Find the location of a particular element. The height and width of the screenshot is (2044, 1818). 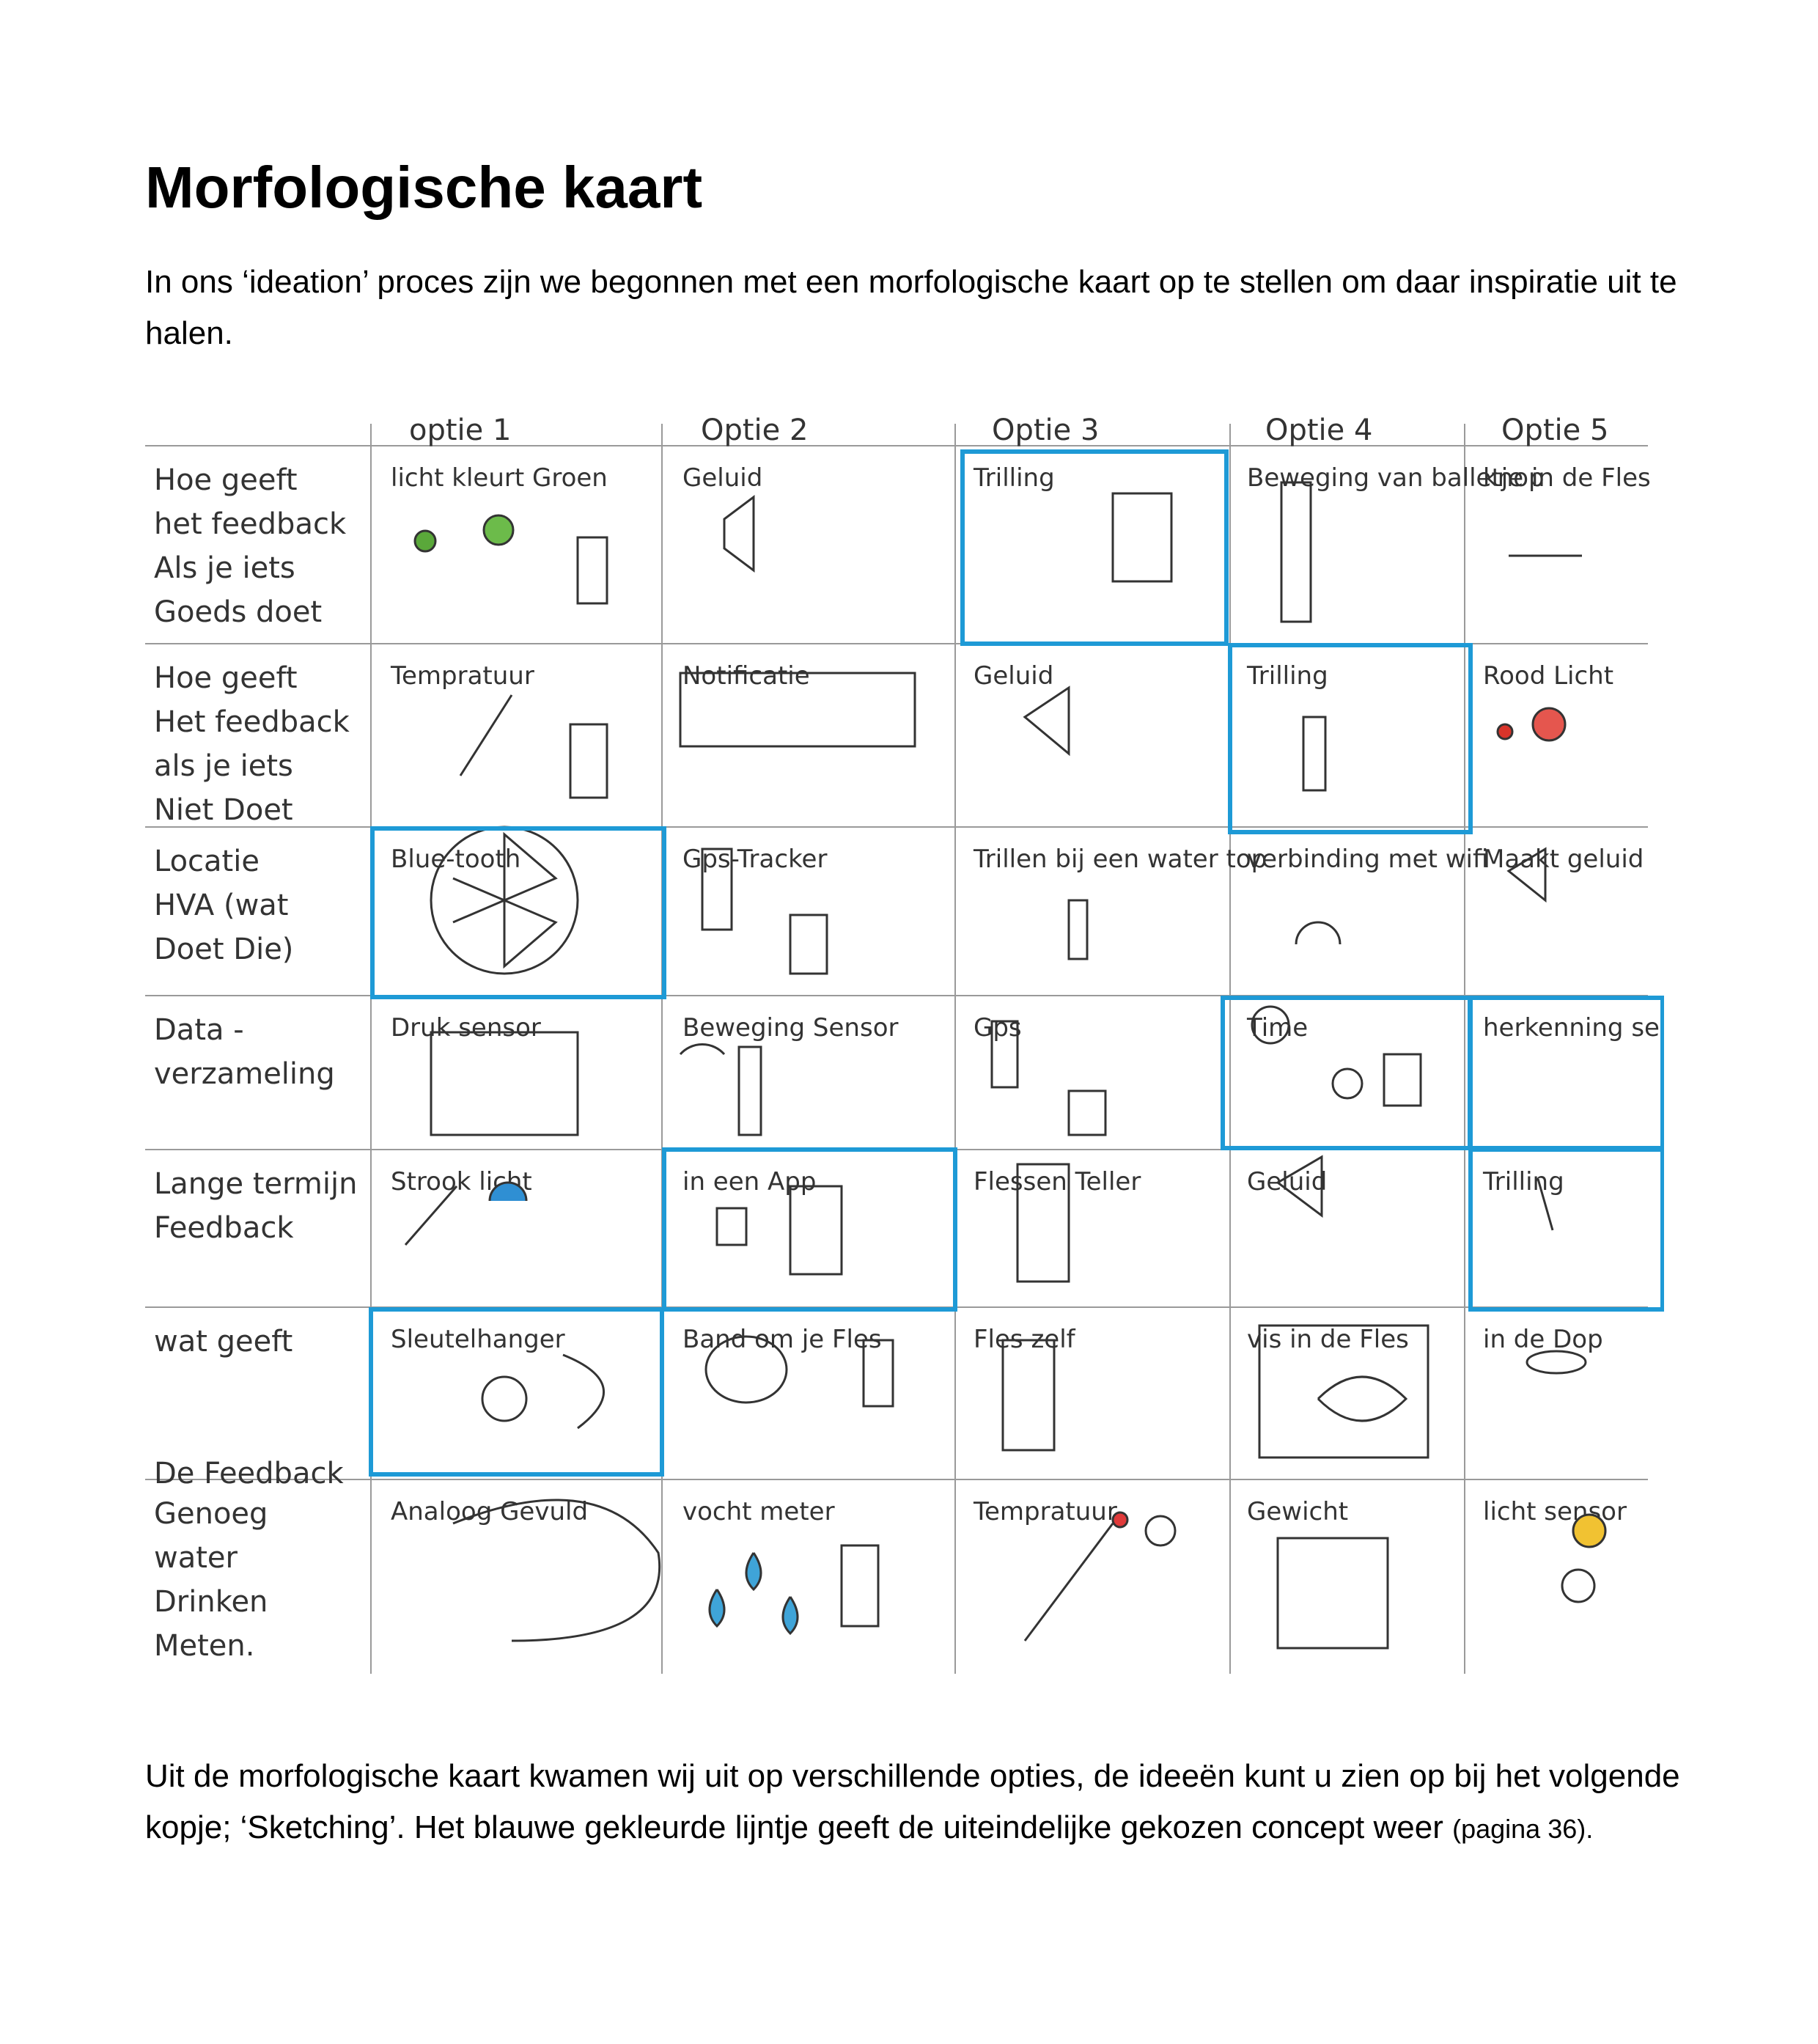

cell-label: vis in de Fles is located at coordinates (1328, 1340).